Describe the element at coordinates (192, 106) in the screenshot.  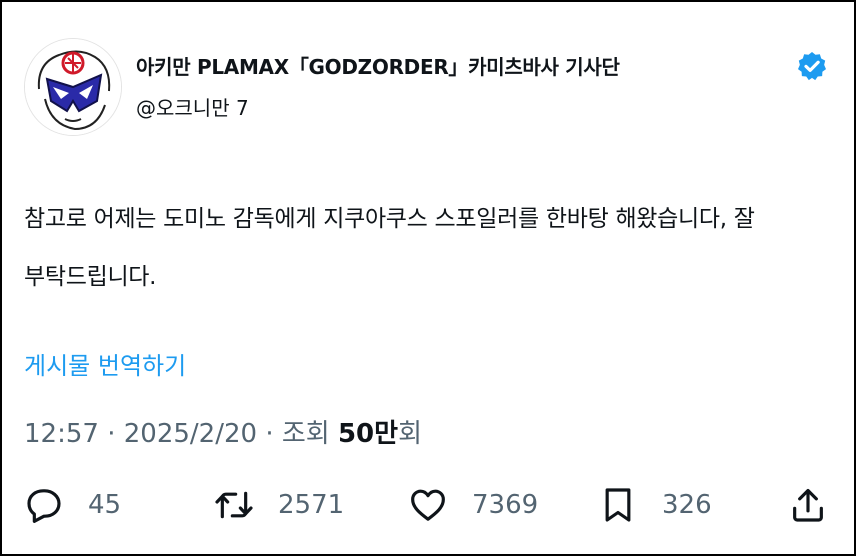
I see `author-handle: @오크니만 7` at that location.